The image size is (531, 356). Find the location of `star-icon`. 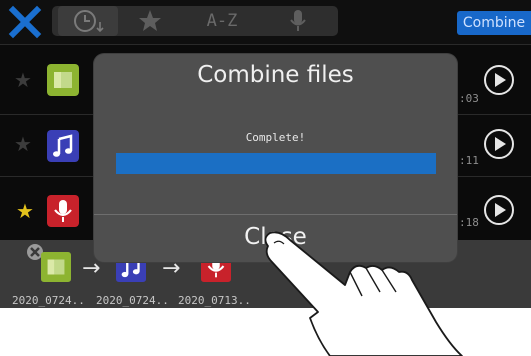

star-icon is located at coordinates (150, 20).